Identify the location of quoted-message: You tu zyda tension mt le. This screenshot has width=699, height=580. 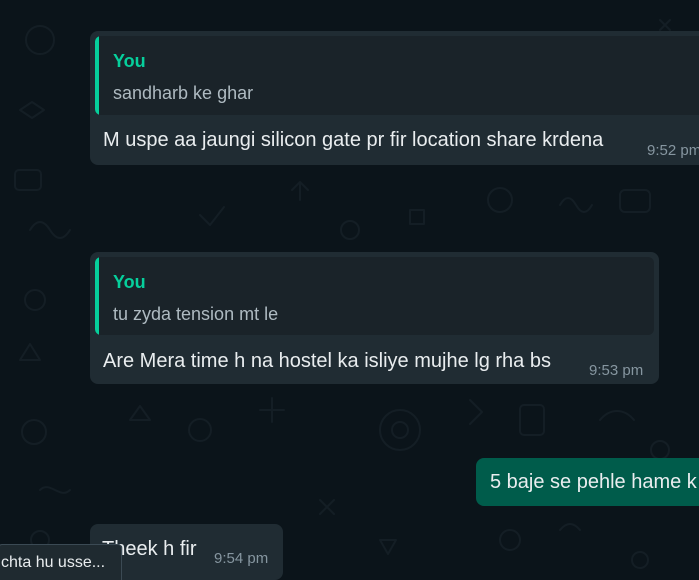
(374, 296).